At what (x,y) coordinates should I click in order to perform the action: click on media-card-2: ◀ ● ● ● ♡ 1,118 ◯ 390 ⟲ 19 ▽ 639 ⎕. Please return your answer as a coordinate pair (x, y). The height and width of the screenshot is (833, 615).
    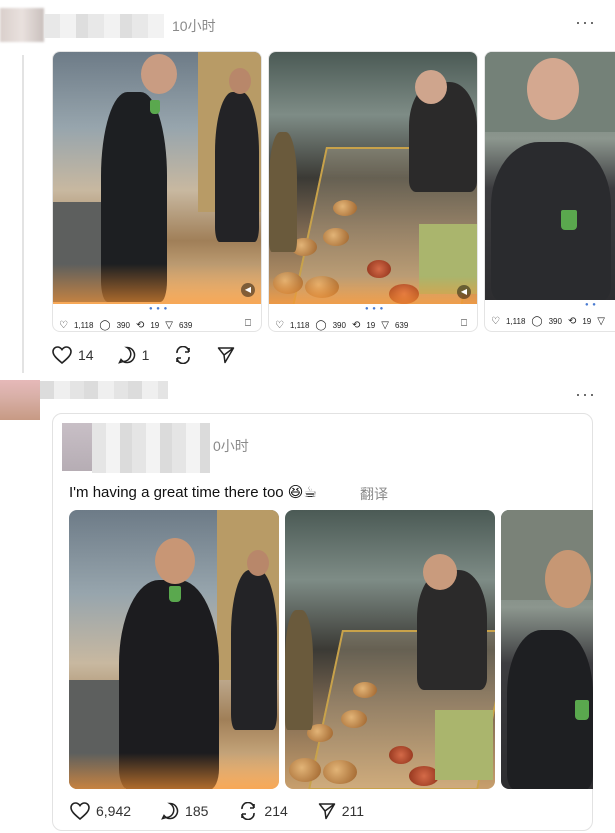
    Looking at the image, I should click on (373, 191).